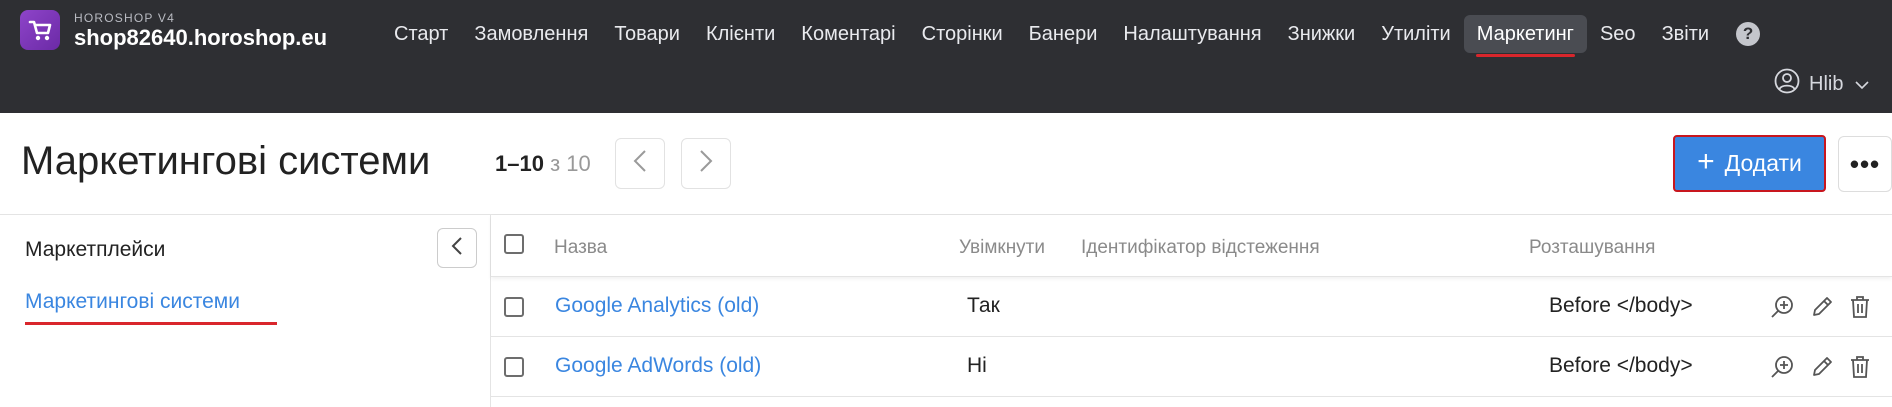  What do you see at coordinates (151, 323) in the screenshot?
I see `active-item-underline` at bounding box center [151, 323].